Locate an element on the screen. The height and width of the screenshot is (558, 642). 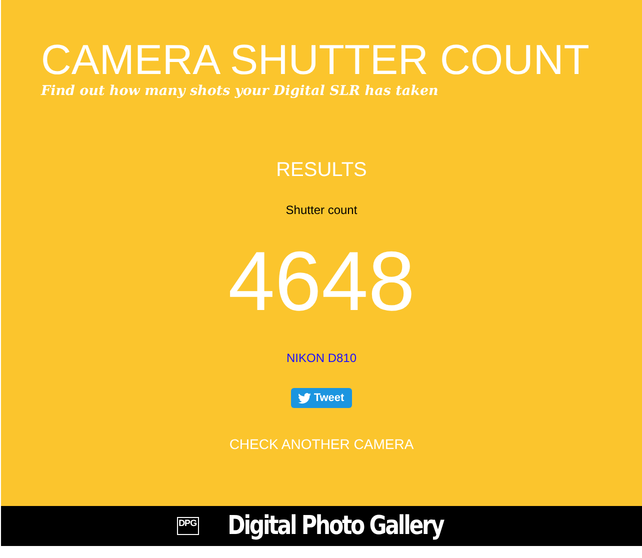
page-subtitle: Find out how many shots your Digital SLR has taken is located at coordinates (239, 91).